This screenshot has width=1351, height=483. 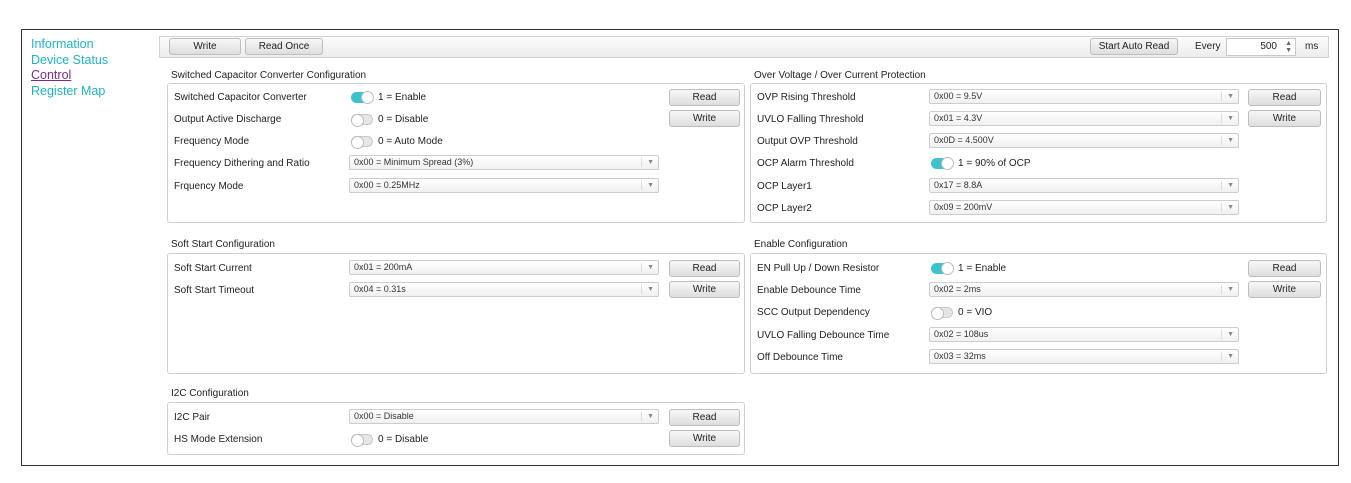 What do you see at coordinates (504, 416) in the screenshot?
I see `i2c-pair-select: 0x00 = Disable ▼` at bounding box center [504, 416].